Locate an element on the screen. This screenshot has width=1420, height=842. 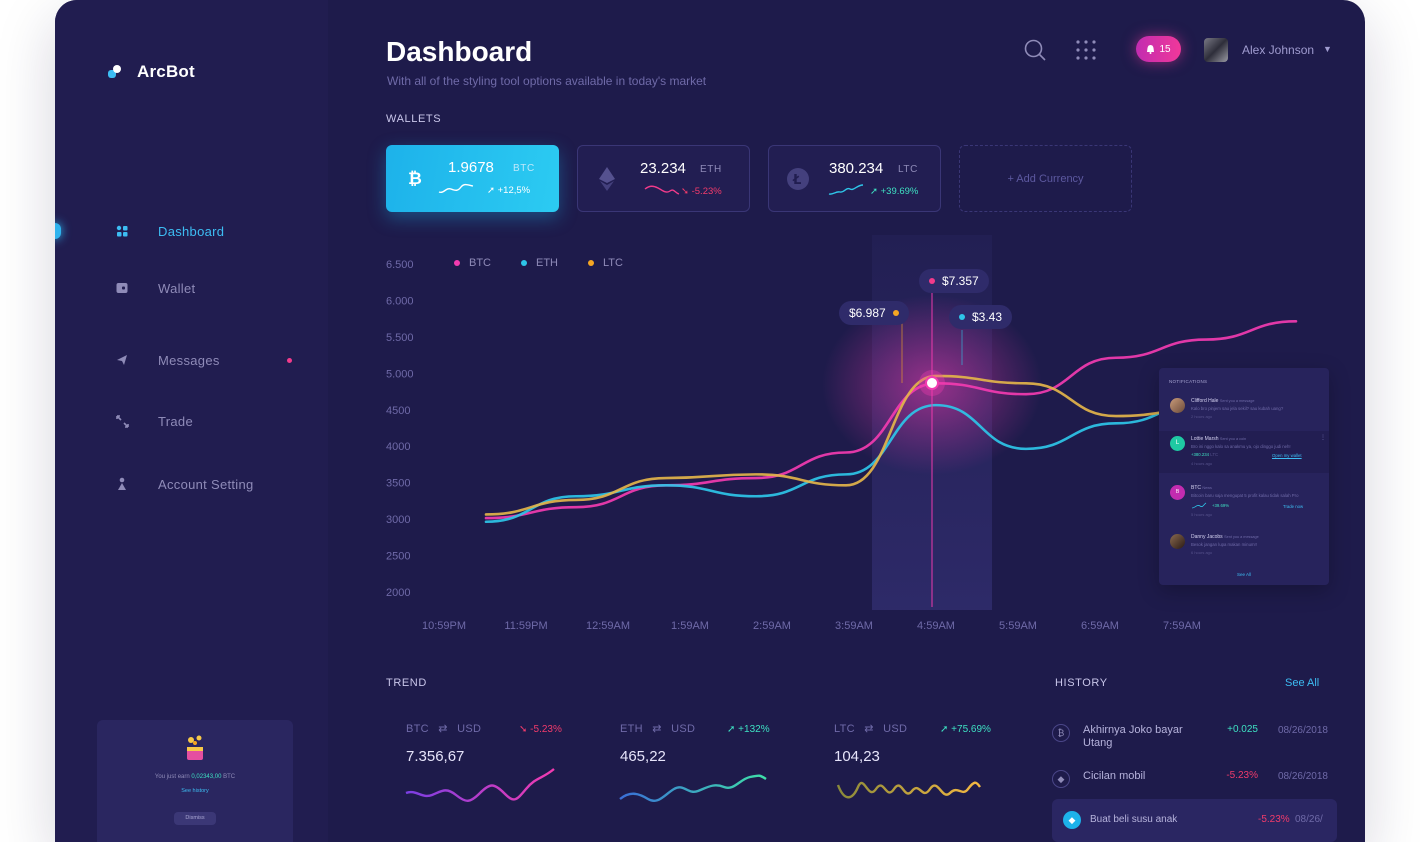
history-amount: -5.23% is located at coordinates (1242, 775).